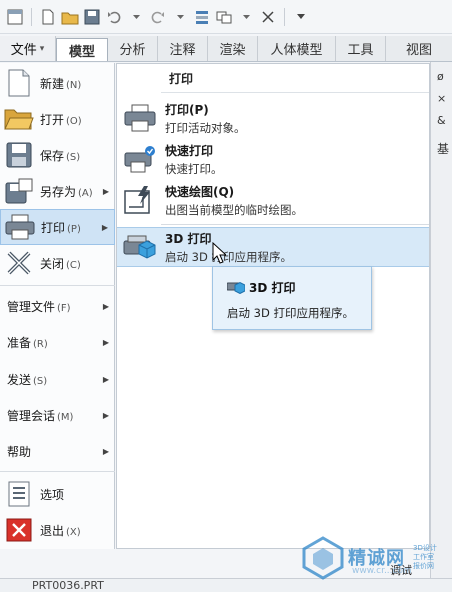 The height and width of the screenshot is (592, 452). I want to click on tab-label: 注释, so click(182, 50).